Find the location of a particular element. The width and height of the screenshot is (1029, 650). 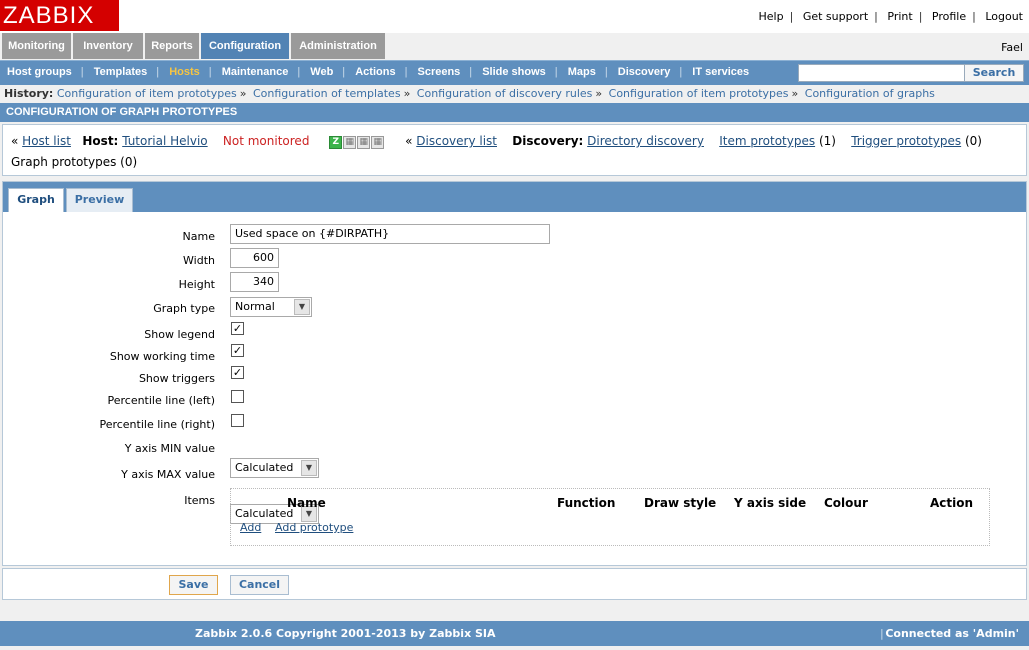

discovery-list-link: Discovery list is located at coordinates (456, 141).